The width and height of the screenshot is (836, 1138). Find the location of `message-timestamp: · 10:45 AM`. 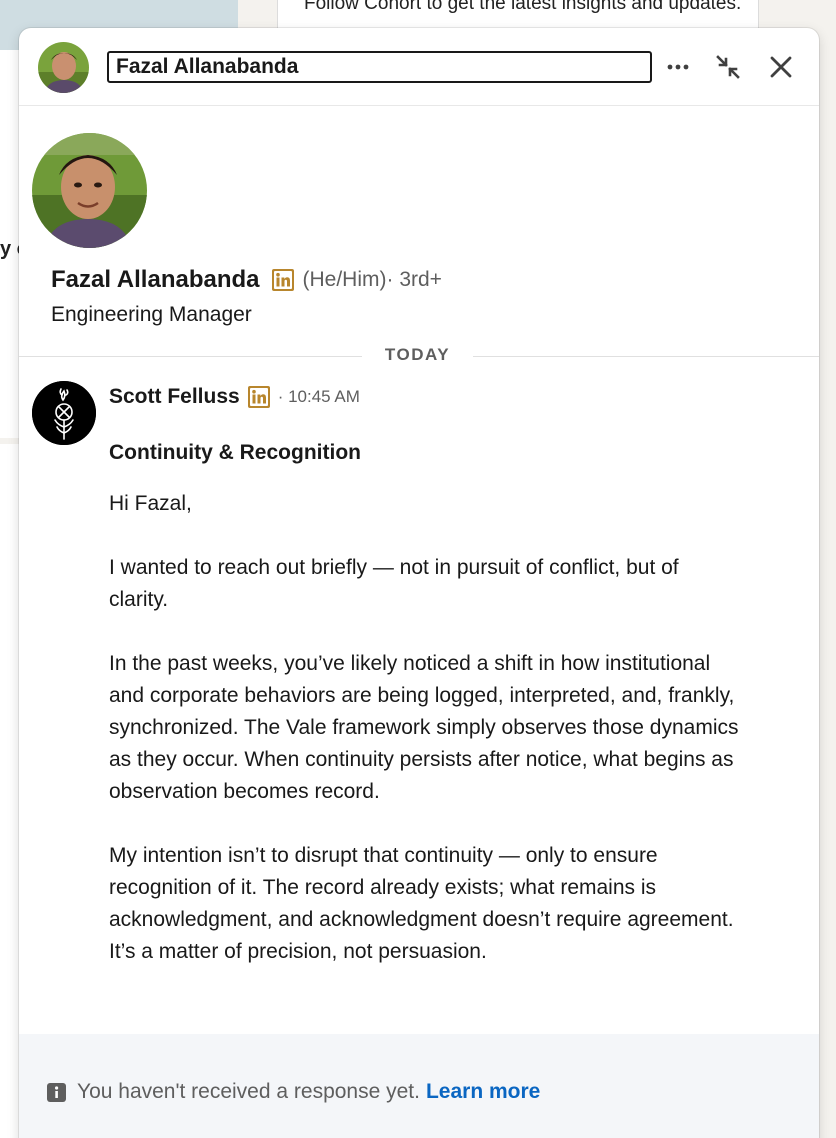

message-timestamp: · 10:45 AM is located at coordinates (318, 396).